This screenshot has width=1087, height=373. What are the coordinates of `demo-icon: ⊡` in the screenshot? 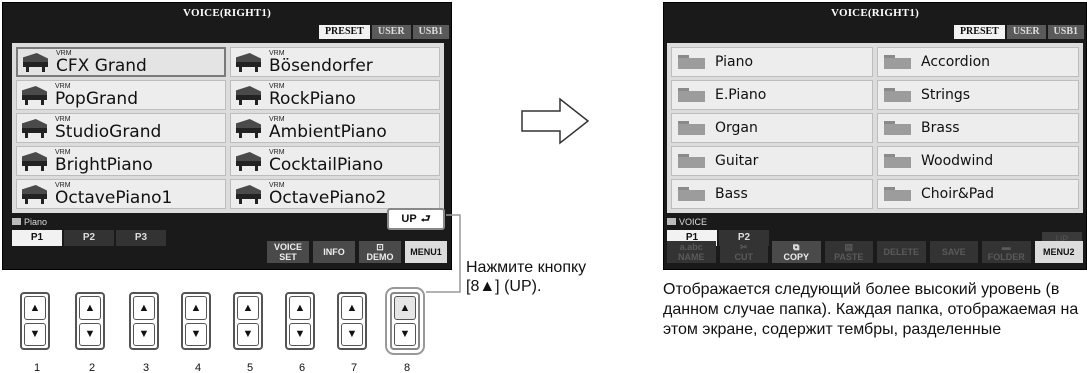 It's located at (380, 247).